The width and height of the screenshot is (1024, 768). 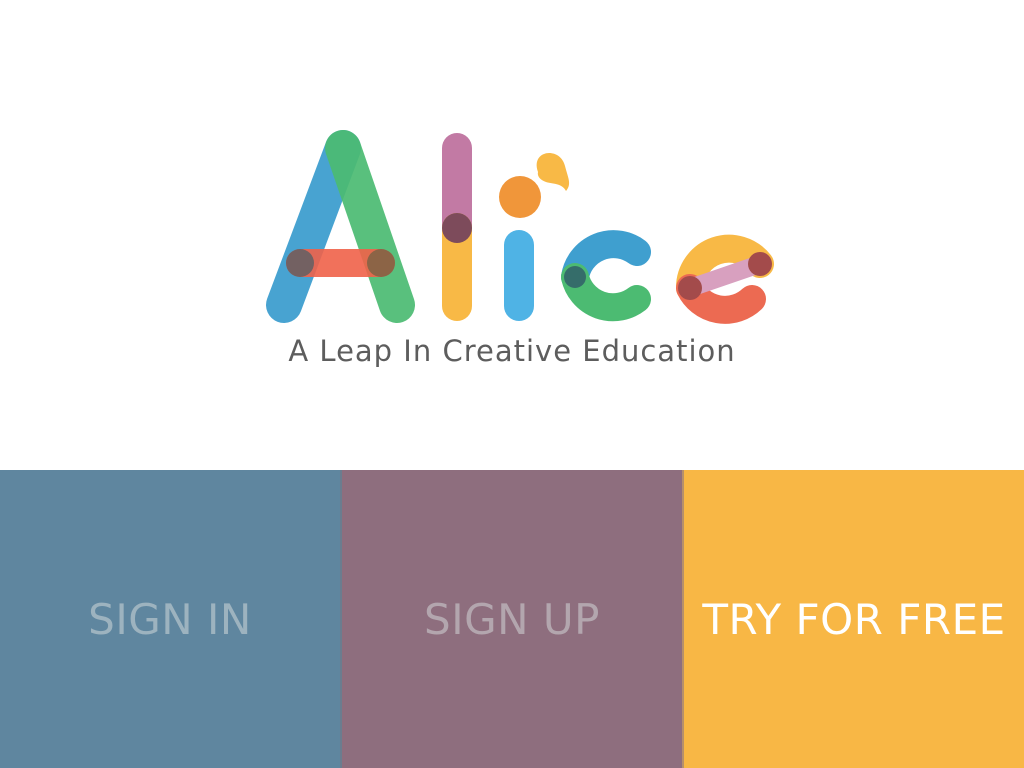 I want to click on logo-a-right-joint, so click(x=381, y=263).